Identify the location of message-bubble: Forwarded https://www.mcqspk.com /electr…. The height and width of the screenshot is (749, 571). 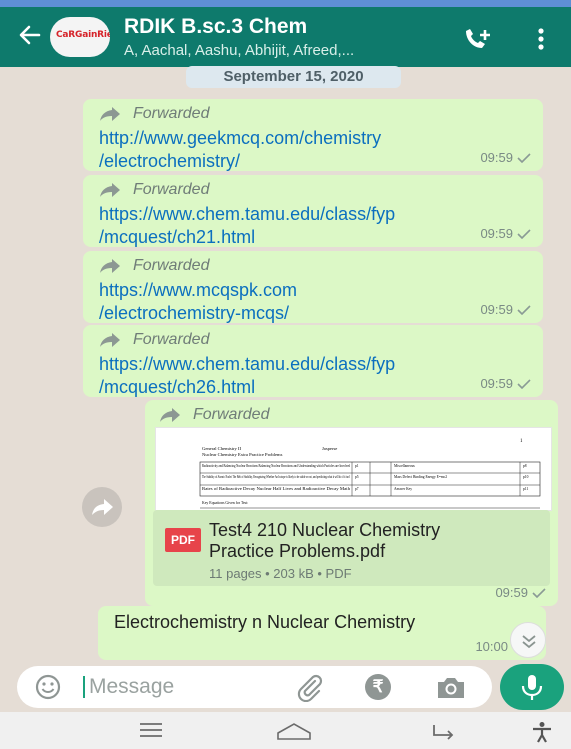
(313, 287).